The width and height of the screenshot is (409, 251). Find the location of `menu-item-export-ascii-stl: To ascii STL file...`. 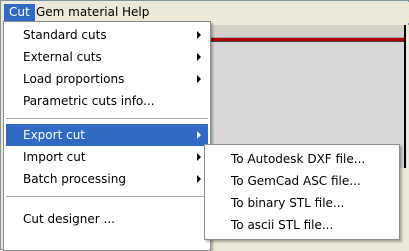

menu-item-export-ascii-stl: To ascii STL file... is located at coordinates (302, 225).